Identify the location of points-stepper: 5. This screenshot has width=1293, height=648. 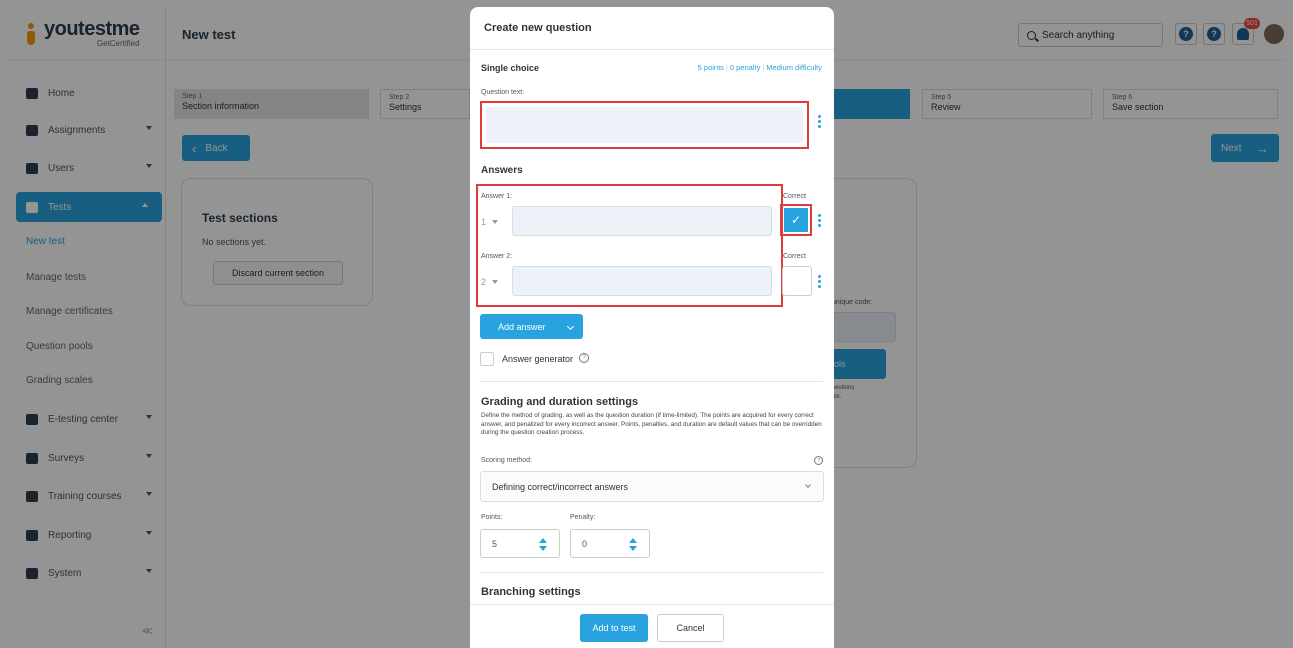
(520, 543).